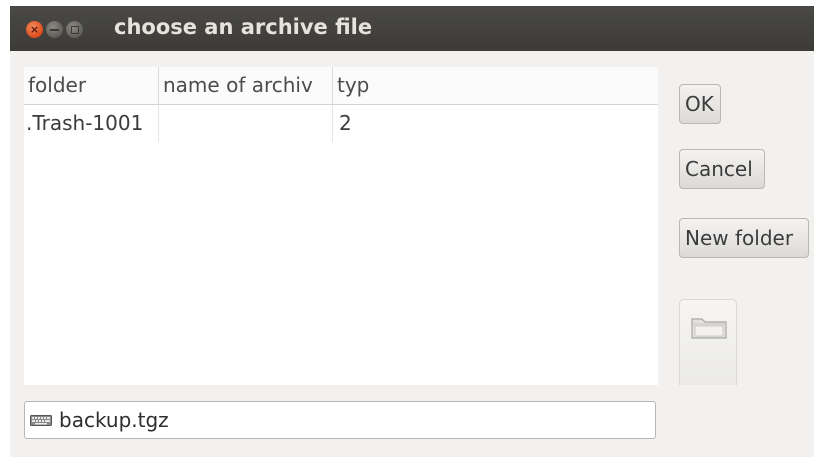 The width and height of the screenshot is (814, 457). Describe the element at coordinates (700, 104) in the screenshot. I see `ok-button: OK` at that location.